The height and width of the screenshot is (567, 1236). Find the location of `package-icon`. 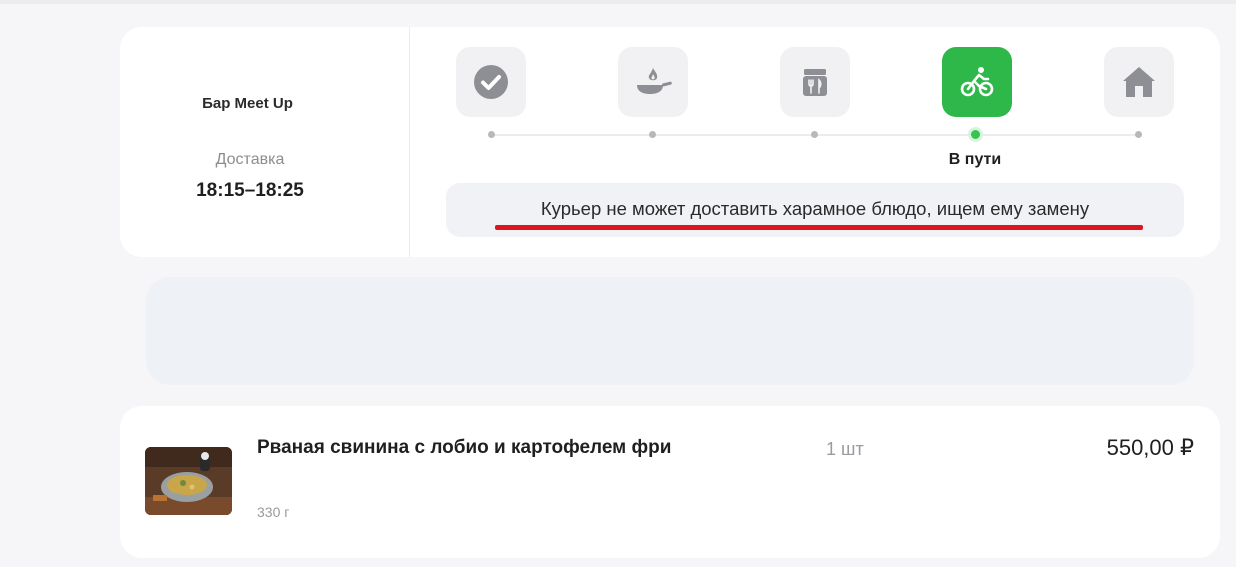

package-icon is located at coordinates (815, 82).